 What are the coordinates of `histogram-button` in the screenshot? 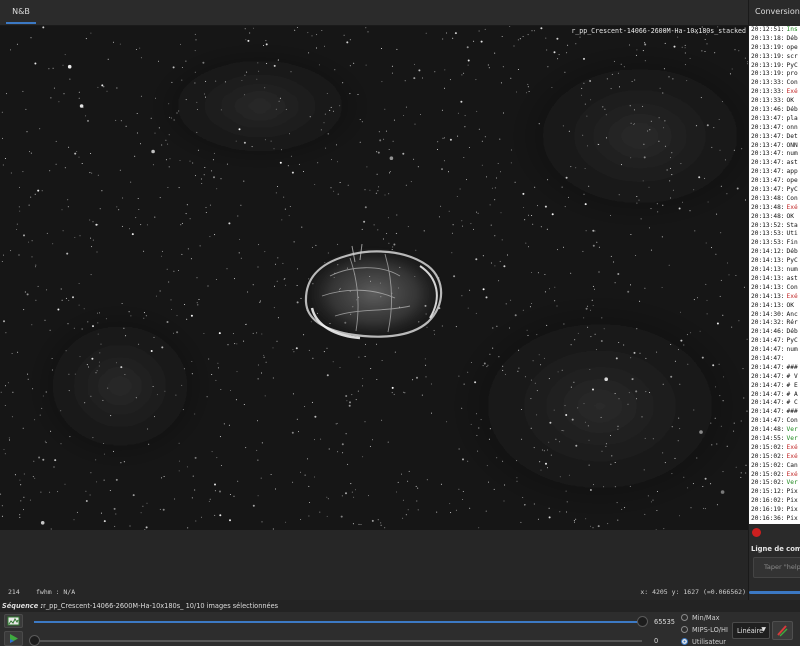 It's located at (13, 621).